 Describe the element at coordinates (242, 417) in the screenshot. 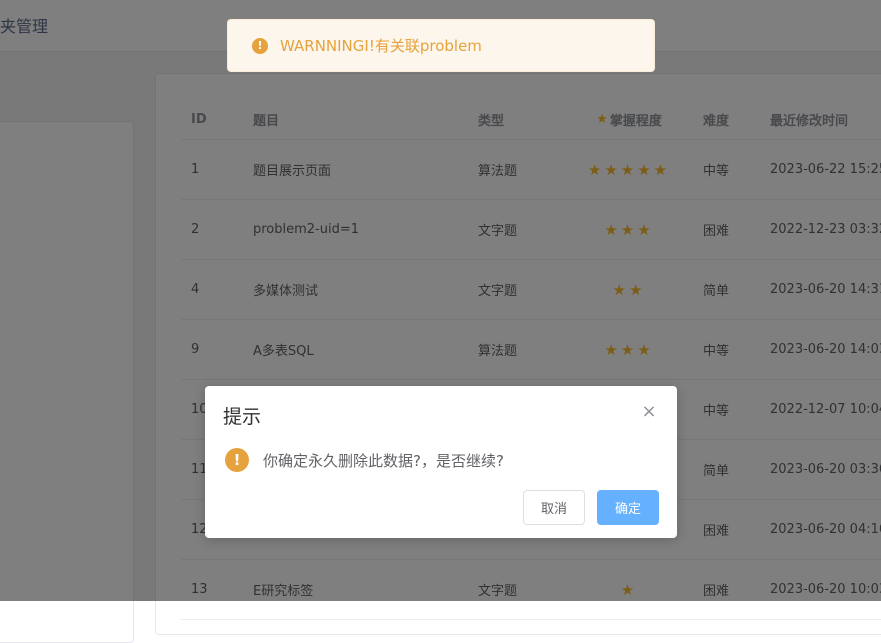

I see `dialog-title: 提示` at that location.